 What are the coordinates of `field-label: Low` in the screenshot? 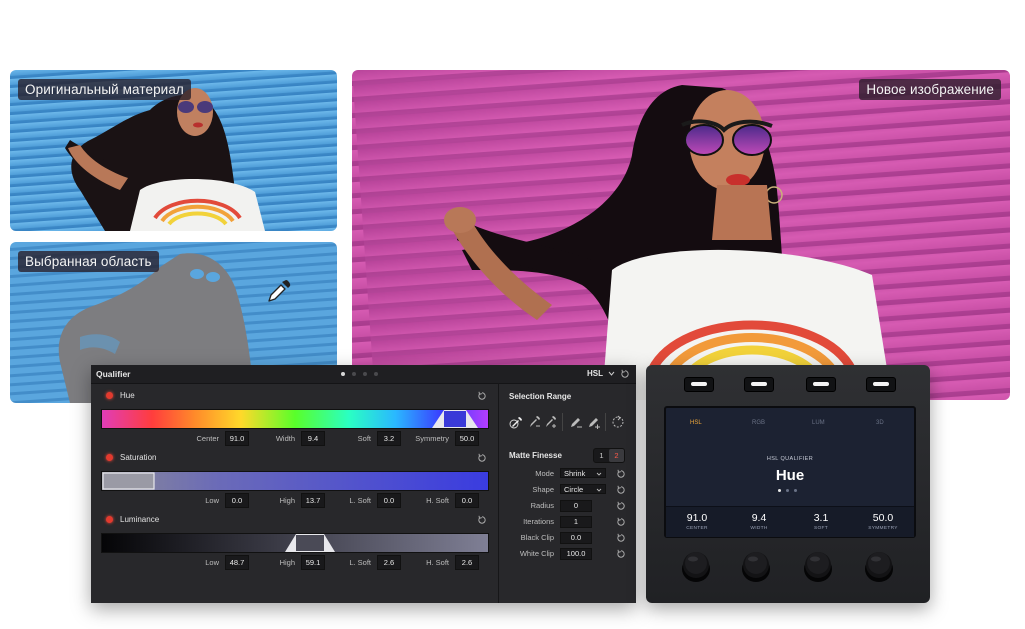 It's located at (212, 500).